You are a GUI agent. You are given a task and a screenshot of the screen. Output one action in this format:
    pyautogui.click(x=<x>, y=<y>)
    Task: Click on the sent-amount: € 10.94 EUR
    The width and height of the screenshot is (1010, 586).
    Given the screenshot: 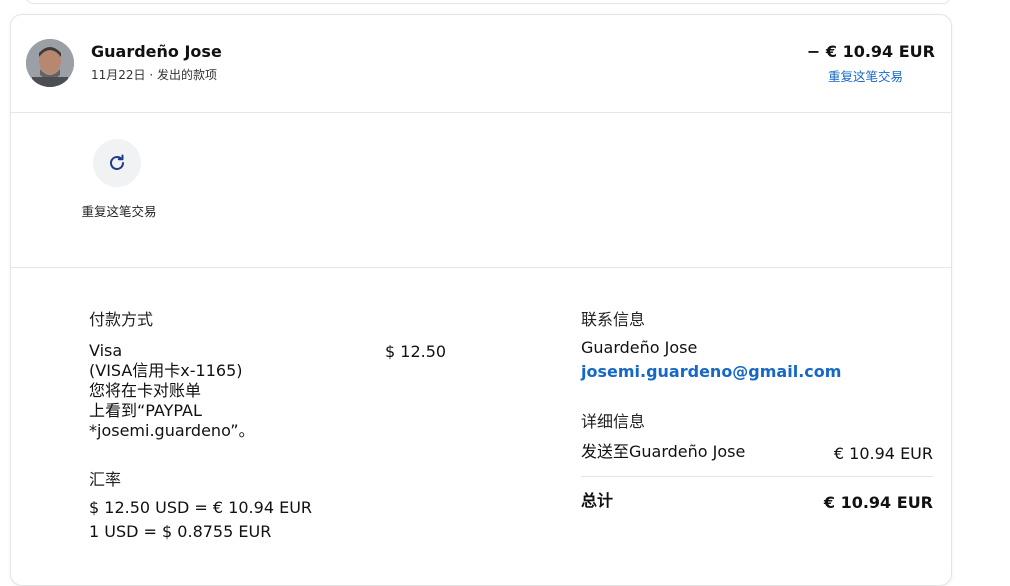 What is the action you would take?
    pyautogui.click(x=883, y=453)
    